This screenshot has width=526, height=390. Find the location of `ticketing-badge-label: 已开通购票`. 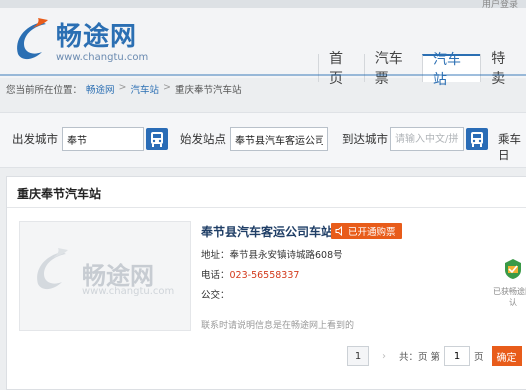

ticketing-badge-label: 已开通购票 is located at coordinates (372, 232).